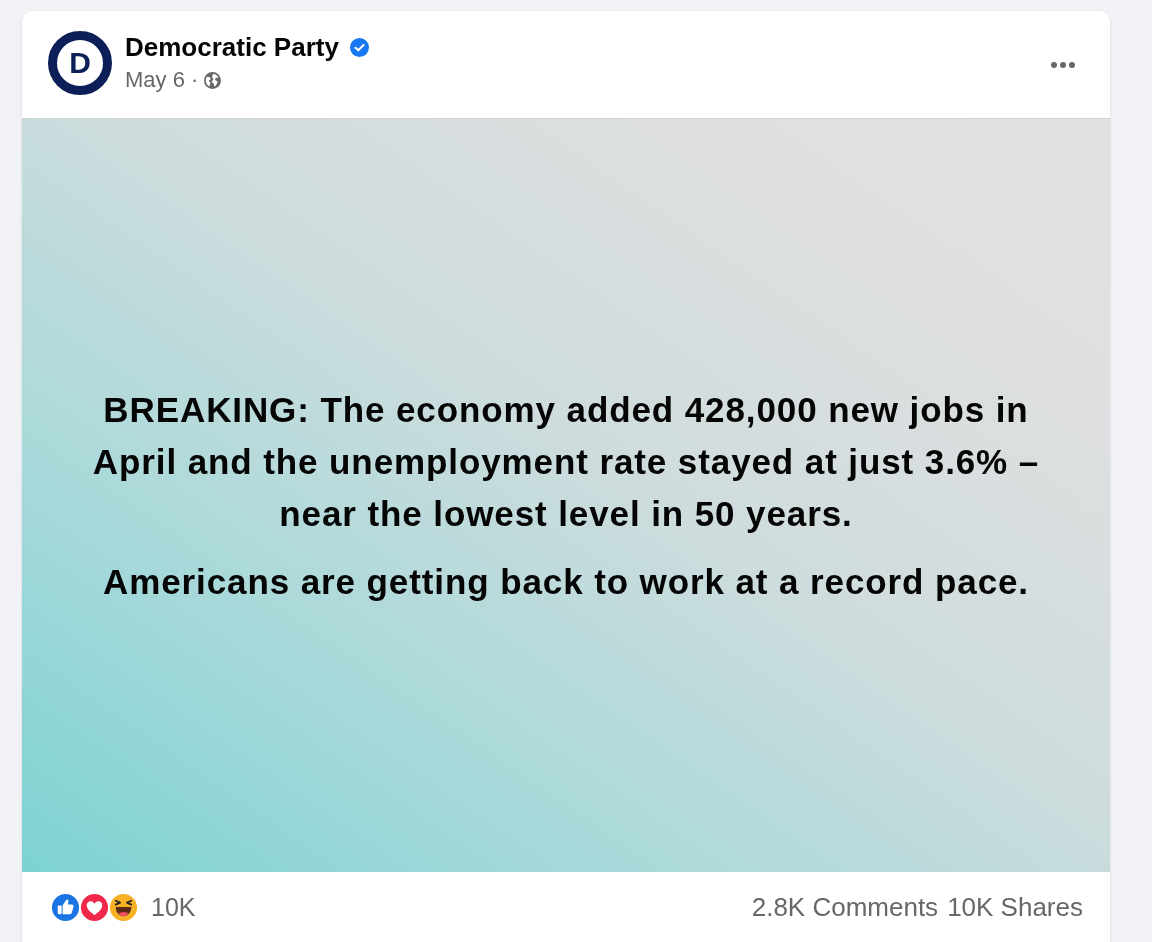  What do you see at coordinates (123, 907) in the screenshot?
I see `laughing-emoji-icon` at bounding box center [123, 907].